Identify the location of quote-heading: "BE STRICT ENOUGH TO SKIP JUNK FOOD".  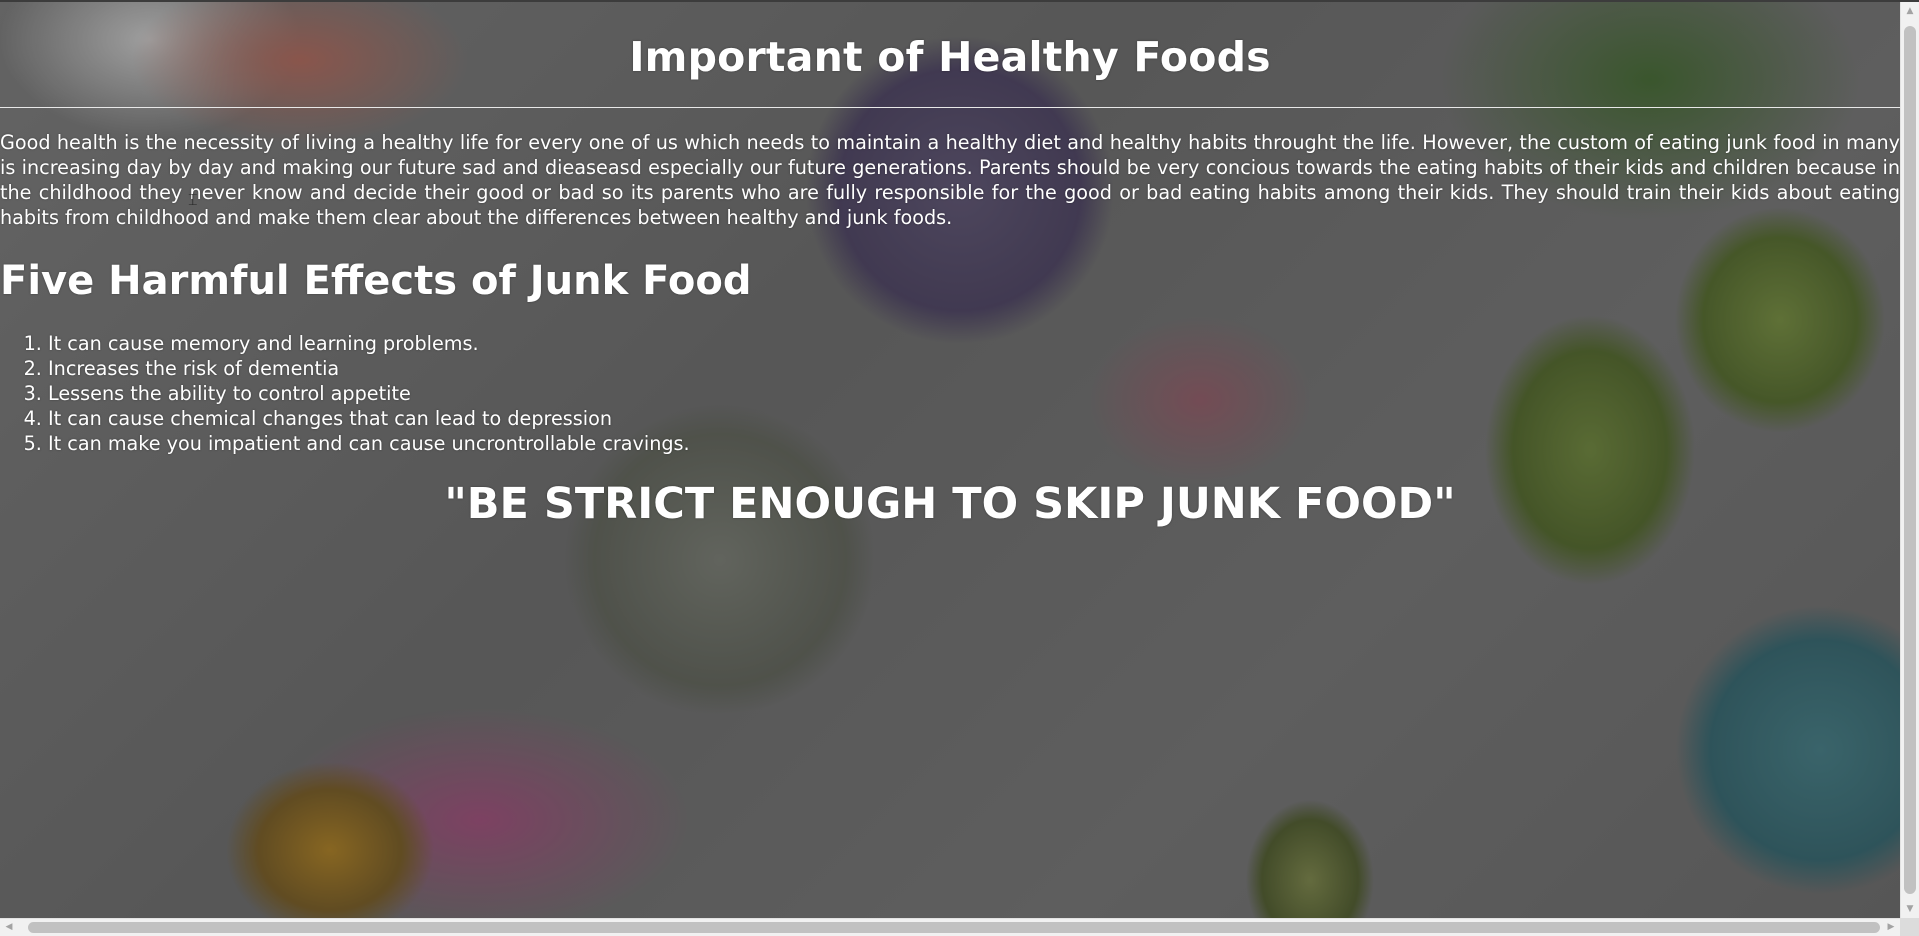
(950, 504).